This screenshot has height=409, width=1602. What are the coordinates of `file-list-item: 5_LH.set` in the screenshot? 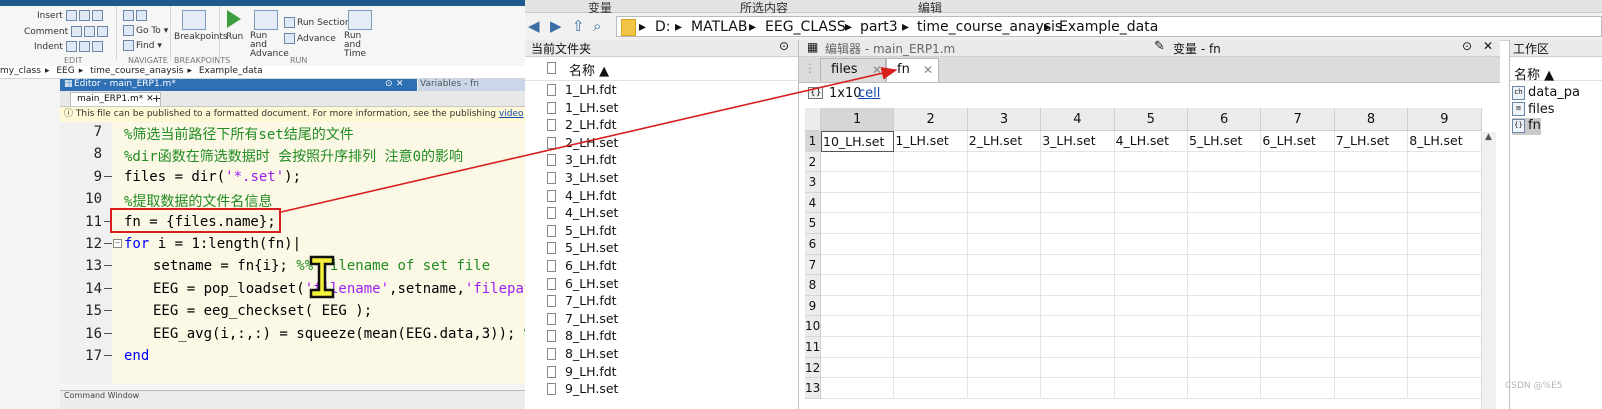 It's located at (661, 249).